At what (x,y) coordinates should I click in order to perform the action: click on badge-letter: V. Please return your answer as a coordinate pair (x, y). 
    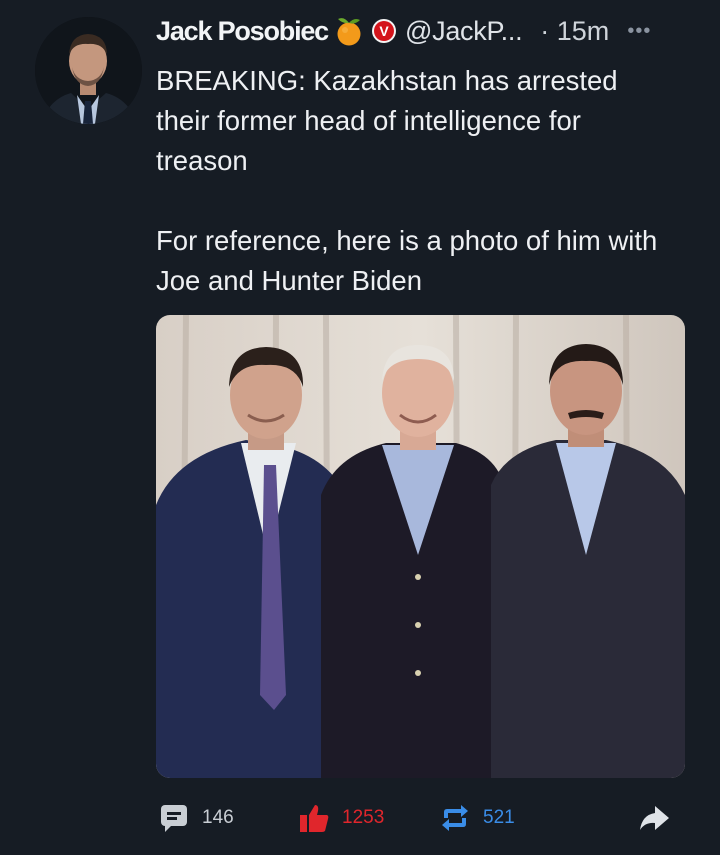
    Looking at the image, I should click on (384, 31).